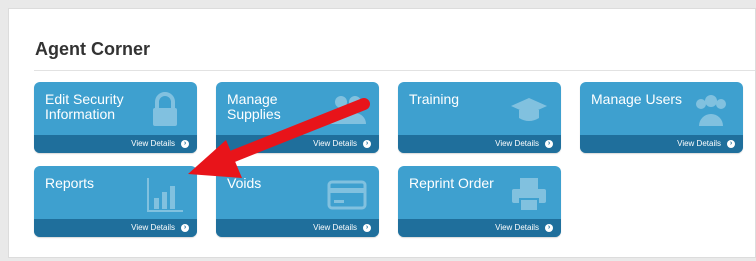 This screenshot has width=756, height=261. I want to click on tile-voids: Voids View Details ›, so click(297, 201).